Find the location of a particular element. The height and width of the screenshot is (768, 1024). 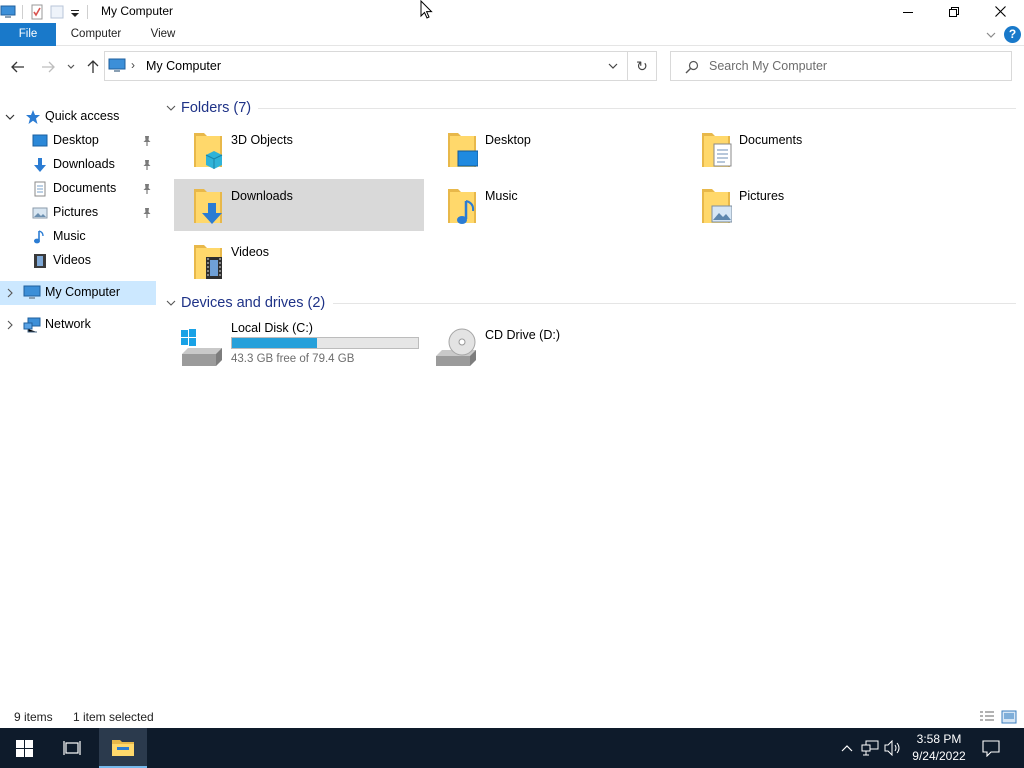

item-count: 9 items is located at coordinates (33, 717).